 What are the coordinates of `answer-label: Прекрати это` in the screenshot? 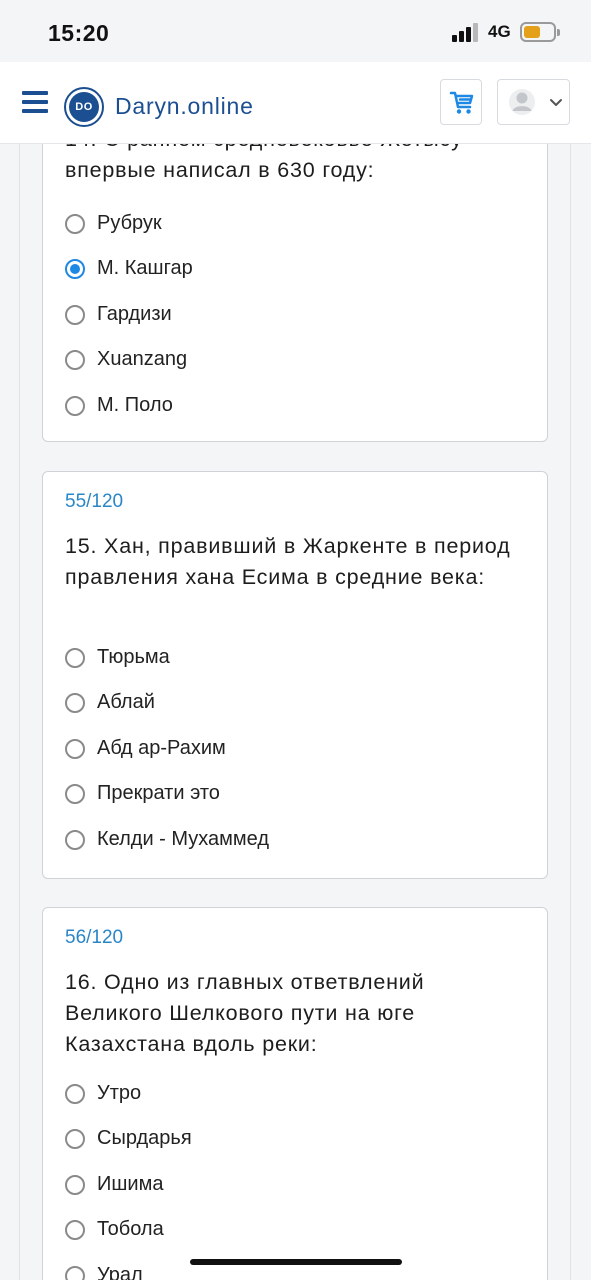 It's located at (158, 793).